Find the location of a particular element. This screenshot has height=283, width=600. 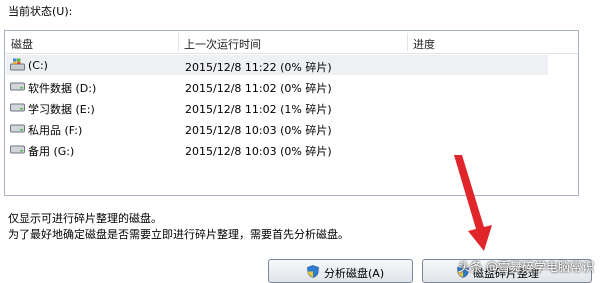

analyze-disk-label: 分析磁盘(A) is located at coordinates (354, 273).